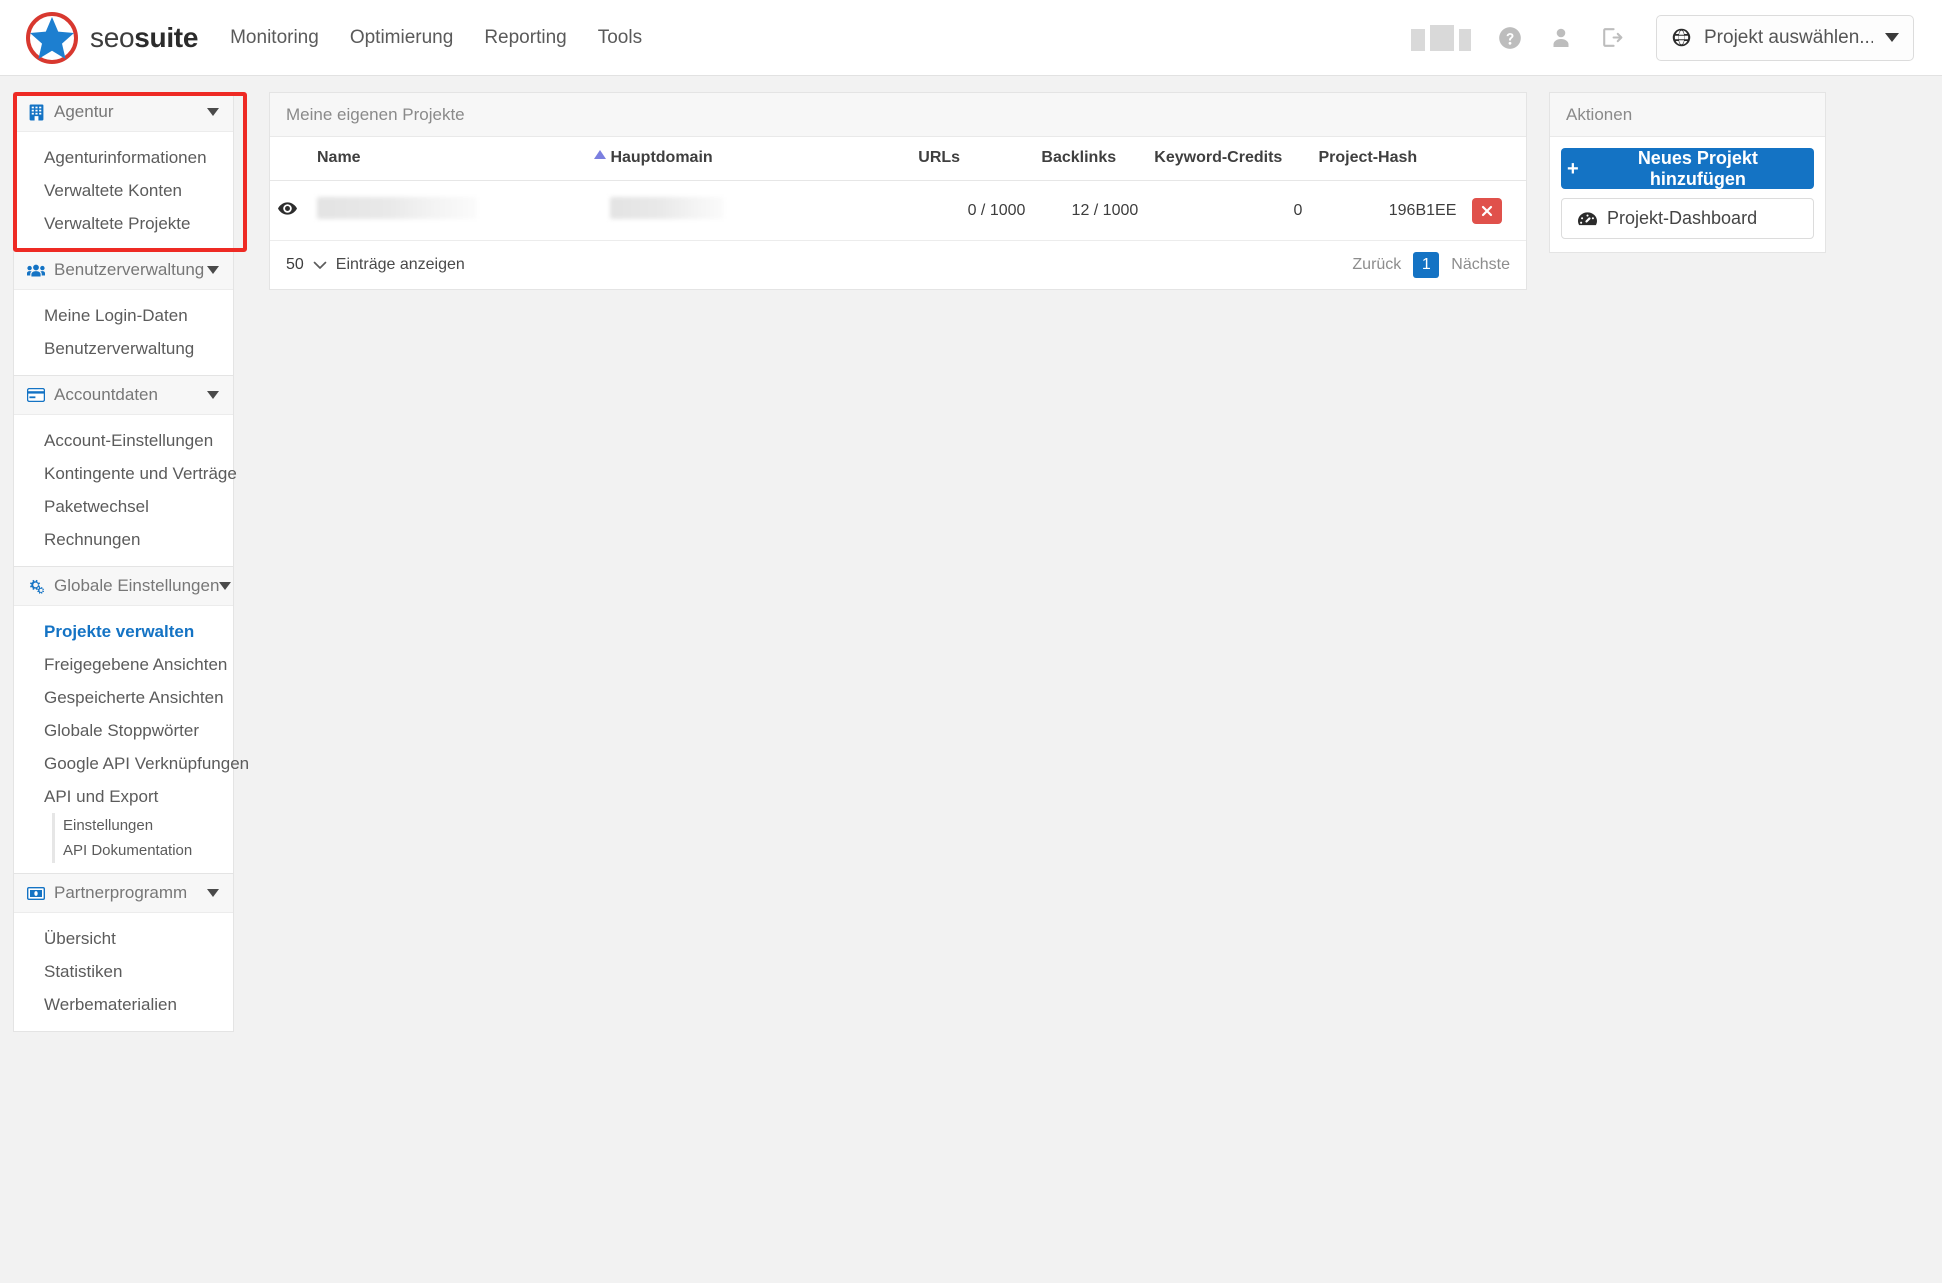 The image size is (1942, 1283). Describe the element at coordinates (106, 394) in the screenshot. I see `sidebar-section-label: Accountdaten` at that location.